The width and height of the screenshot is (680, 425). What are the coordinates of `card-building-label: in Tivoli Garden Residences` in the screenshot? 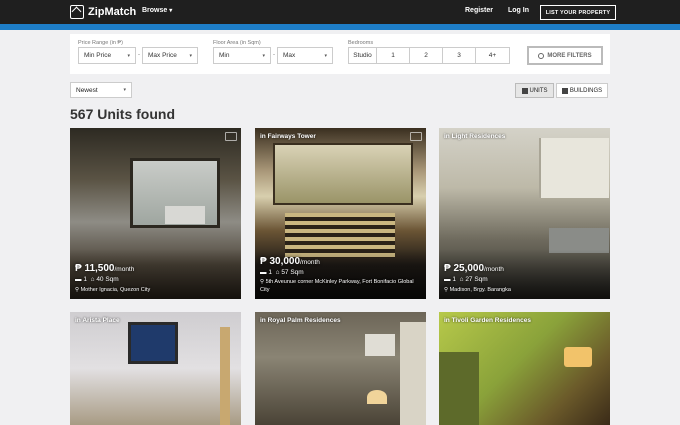 It's located at (487, 320).